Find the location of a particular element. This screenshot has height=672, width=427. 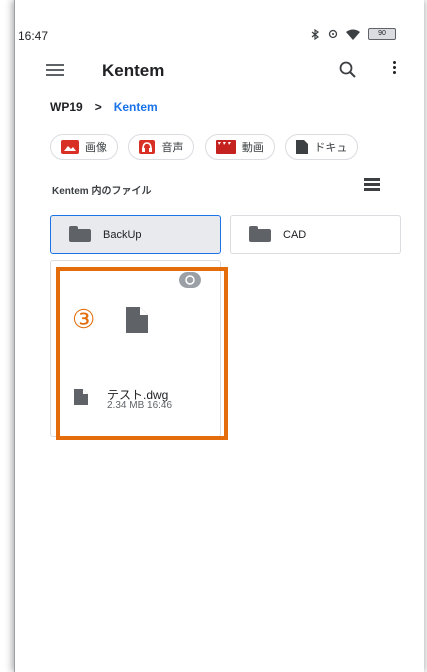

folder-cad: CAD is located at coordinates (315, 234).